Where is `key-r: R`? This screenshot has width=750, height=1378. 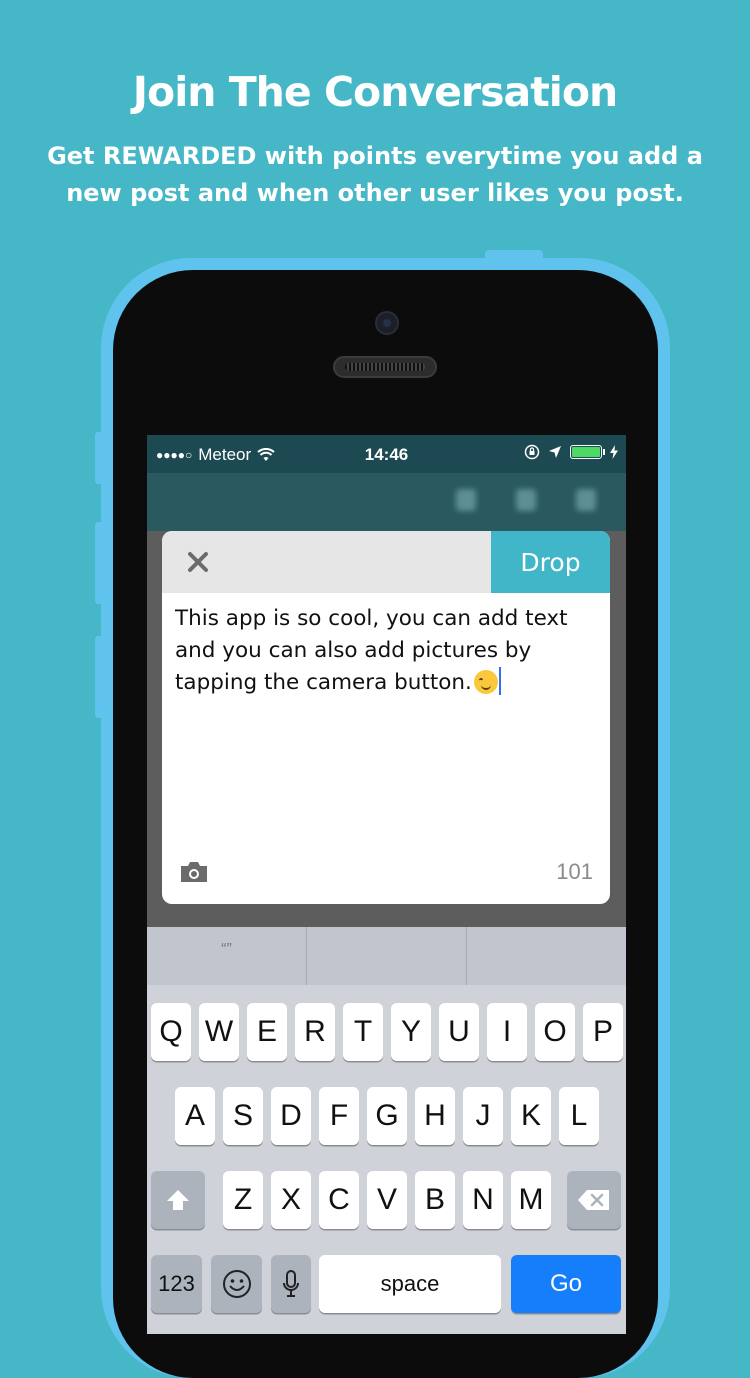 key-r: R is located at coordinates (315, 1032).